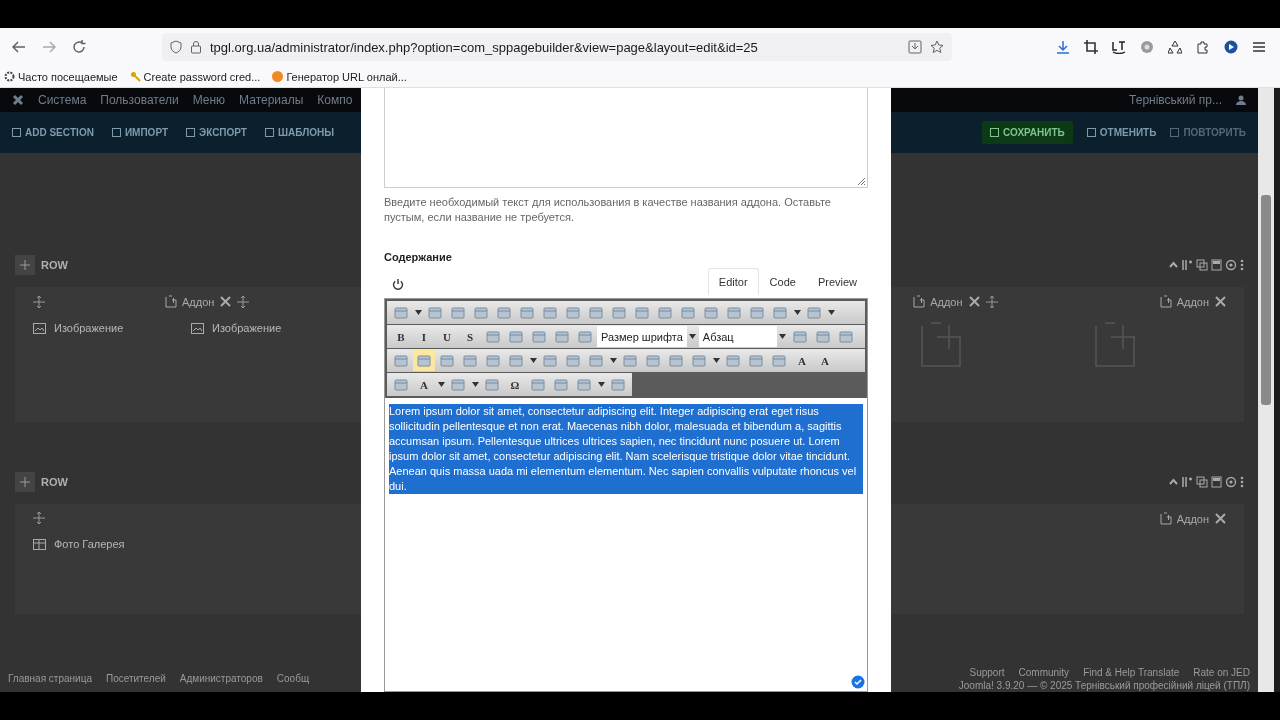  I want to click on builder-action-button: СОХРАНИТЬ, so click(1027, 132).